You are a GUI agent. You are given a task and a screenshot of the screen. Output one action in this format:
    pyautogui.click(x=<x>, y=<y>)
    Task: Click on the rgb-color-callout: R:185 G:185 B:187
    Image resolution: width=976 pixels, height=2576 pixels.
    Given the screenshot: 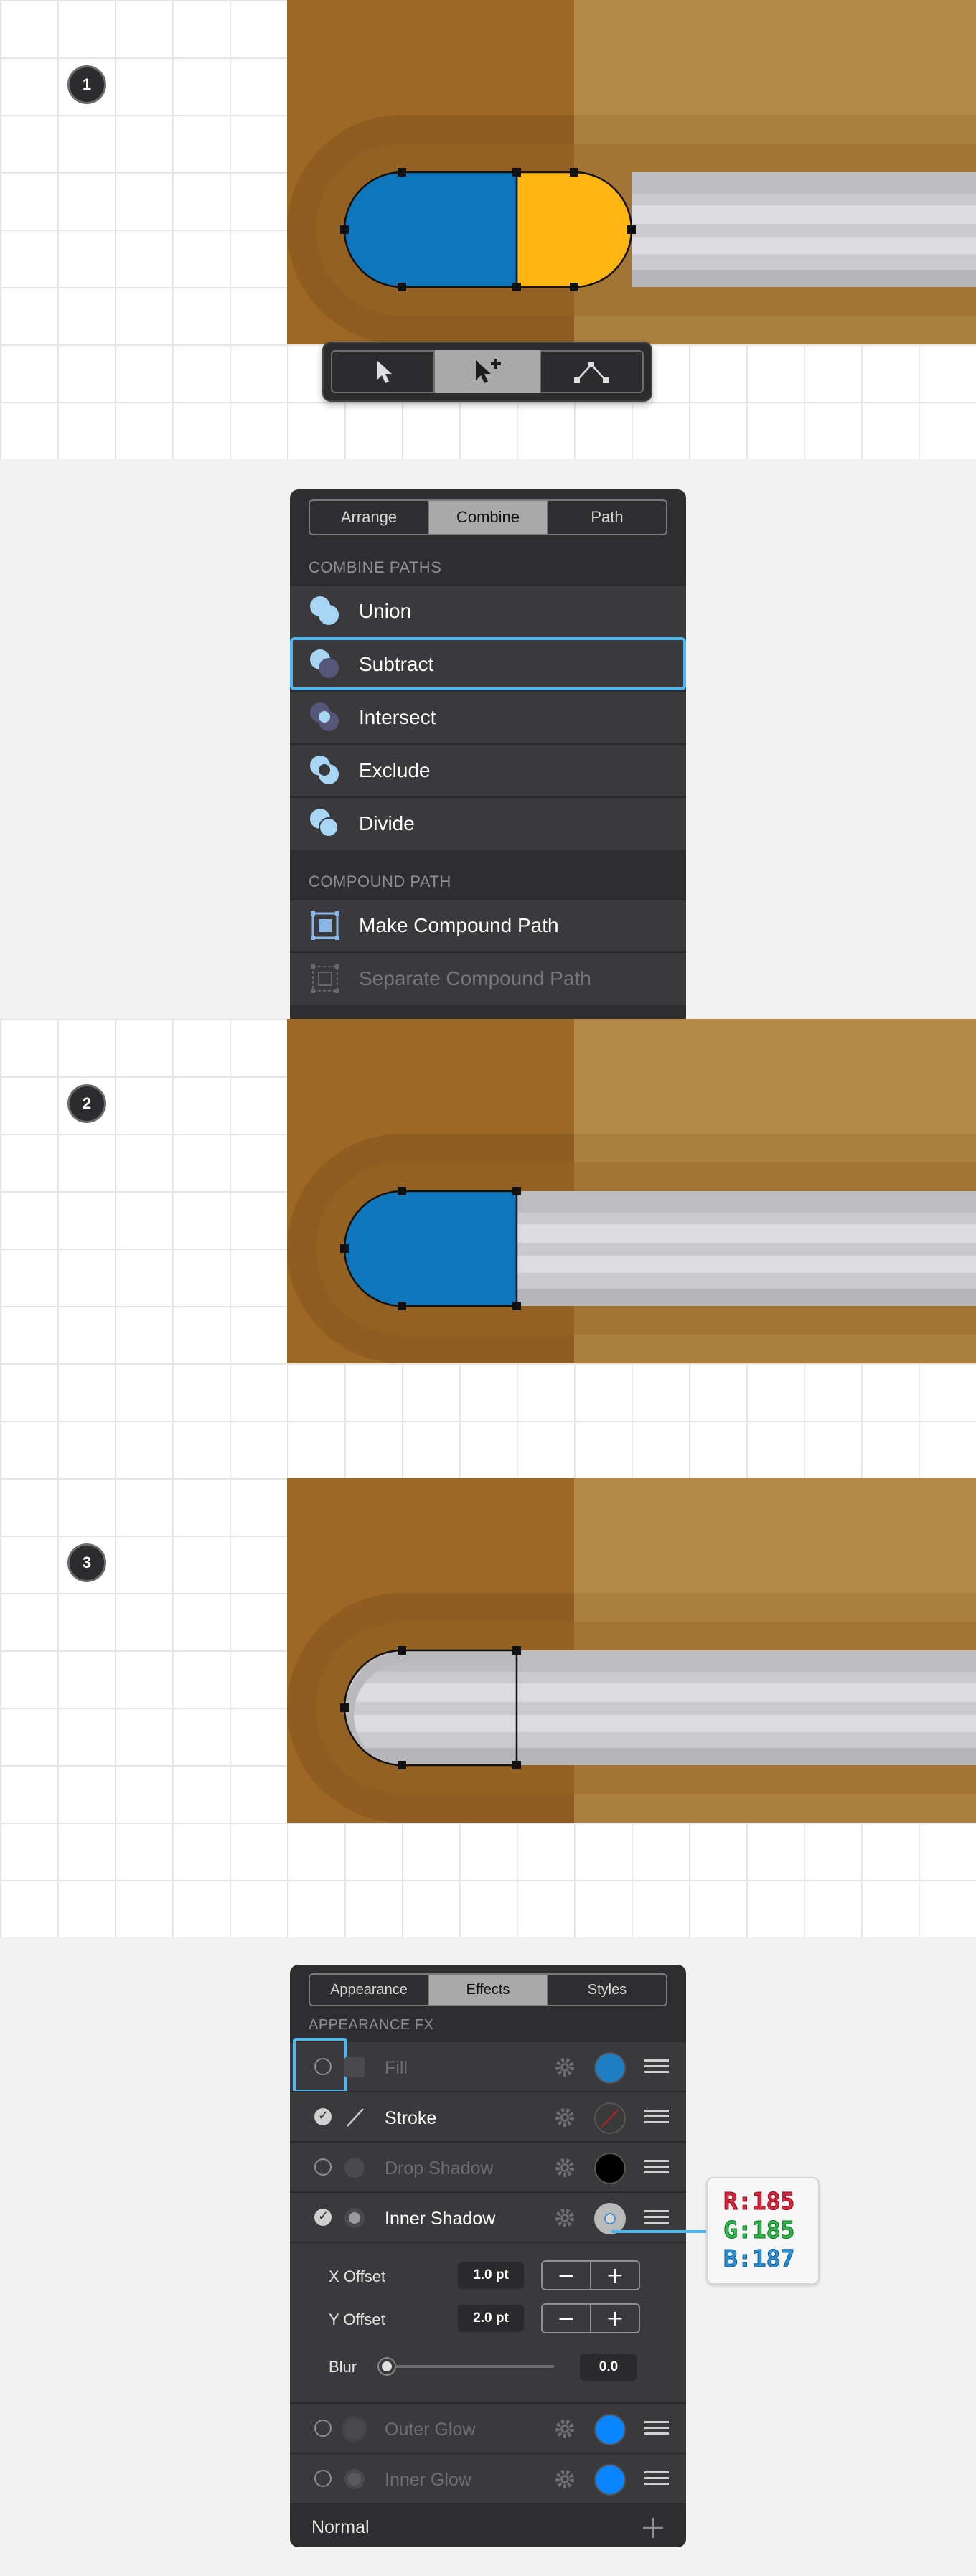 What is the action you would take?
    pyautogui.click(x=763, y=2231)
    